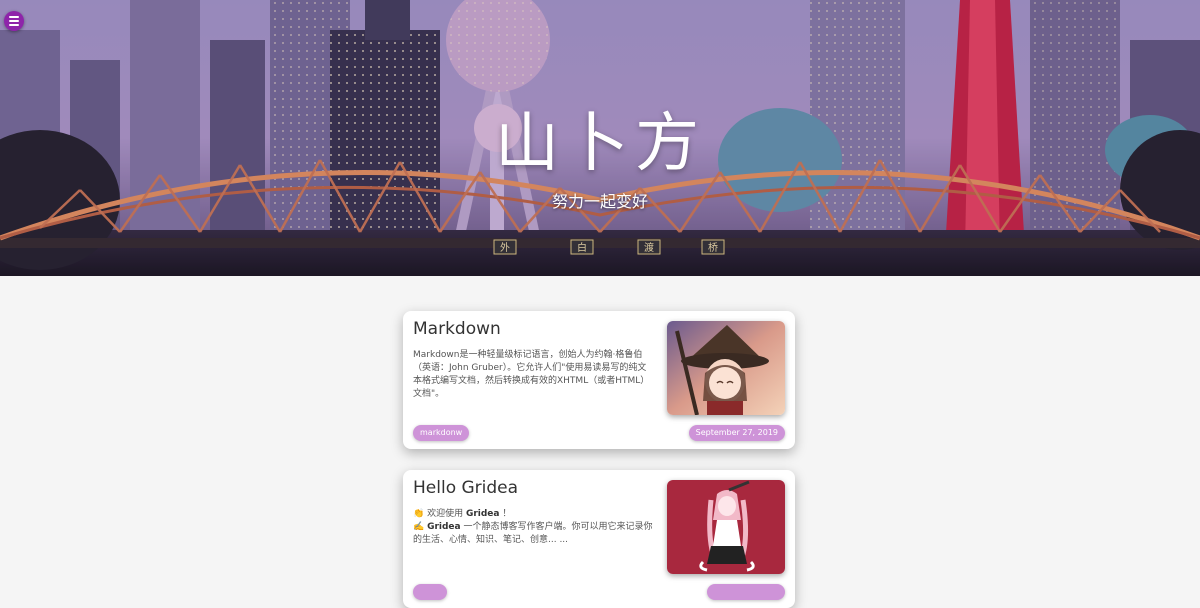 The height and width of the screenshot is (608, 1200). I want to click on post-title: Markdown, so click(457, 329).